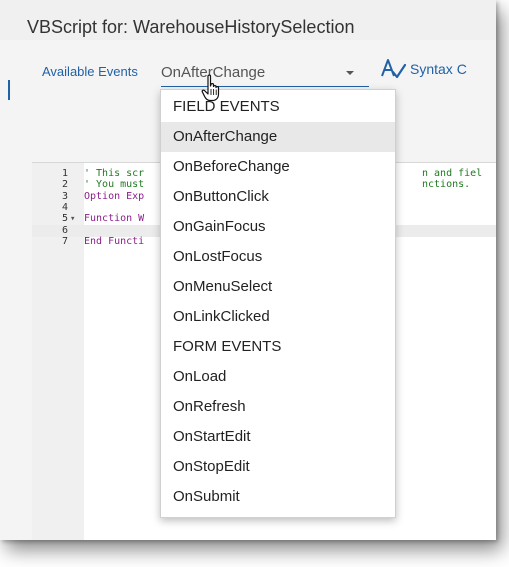 This screenshot has height=567, width=509. What do you see at coordinates (114, 185) in the screenshot?
I see `code-text: ' You must` at bounding box center [114, 185].